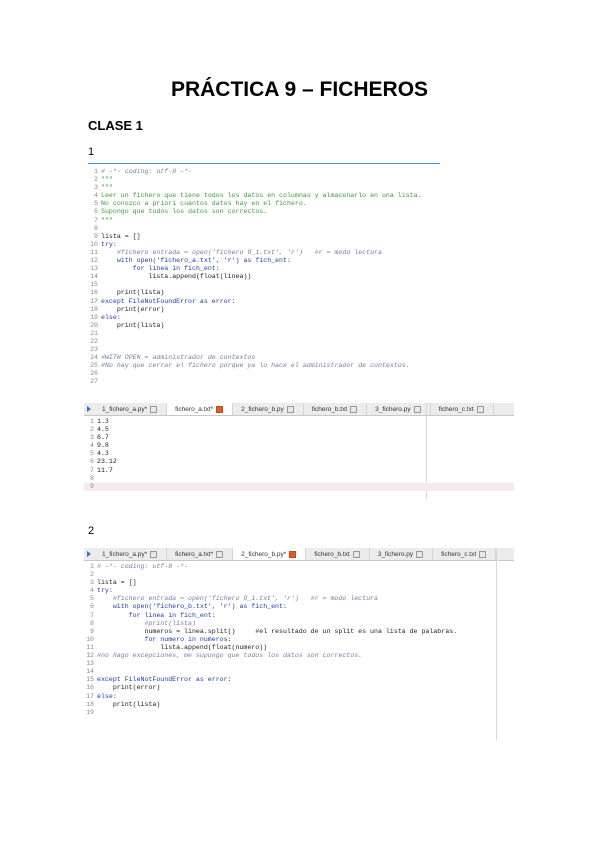 The image size is (599, 848). Describe the element at coordinates (299, 462) in the screenshot. I see `code-line: 6 23.12` at that location.